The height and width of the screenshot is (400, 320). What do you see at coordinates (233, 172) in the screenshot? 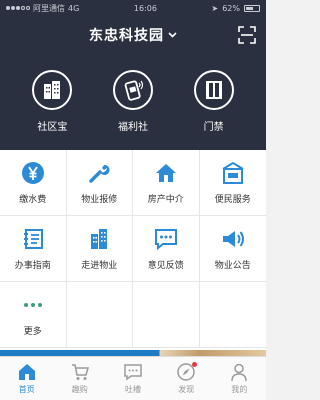
I see `store-icon` at bounding box center [233, 172].